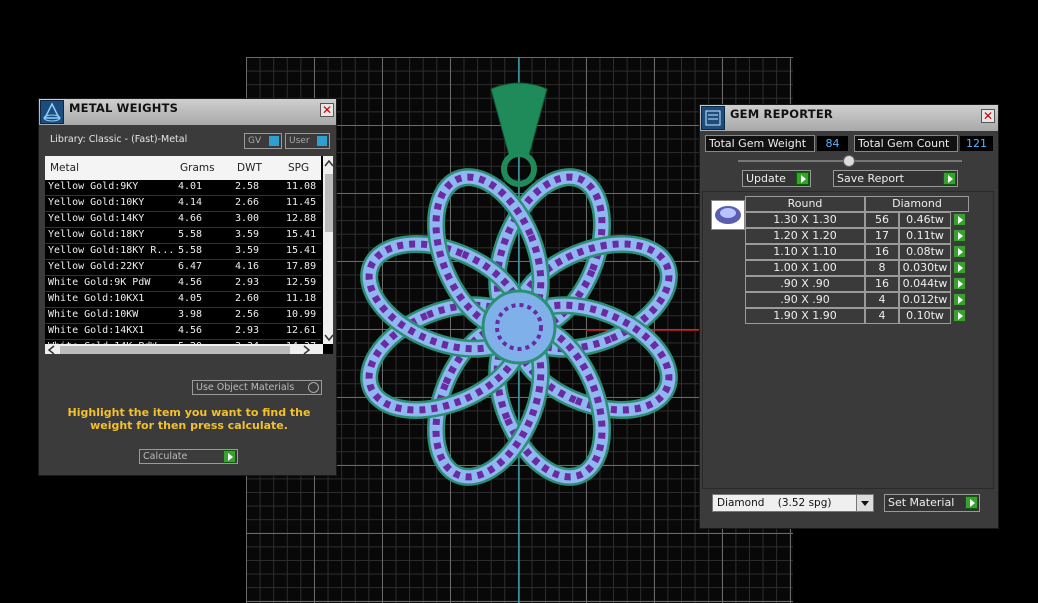 Image resolution: width=1038 pixels, height=603 pixels. Describe the element at coordinates (925, 268) in the screenshot. I see `gem-weight-cell: 0.030tw` at that location.